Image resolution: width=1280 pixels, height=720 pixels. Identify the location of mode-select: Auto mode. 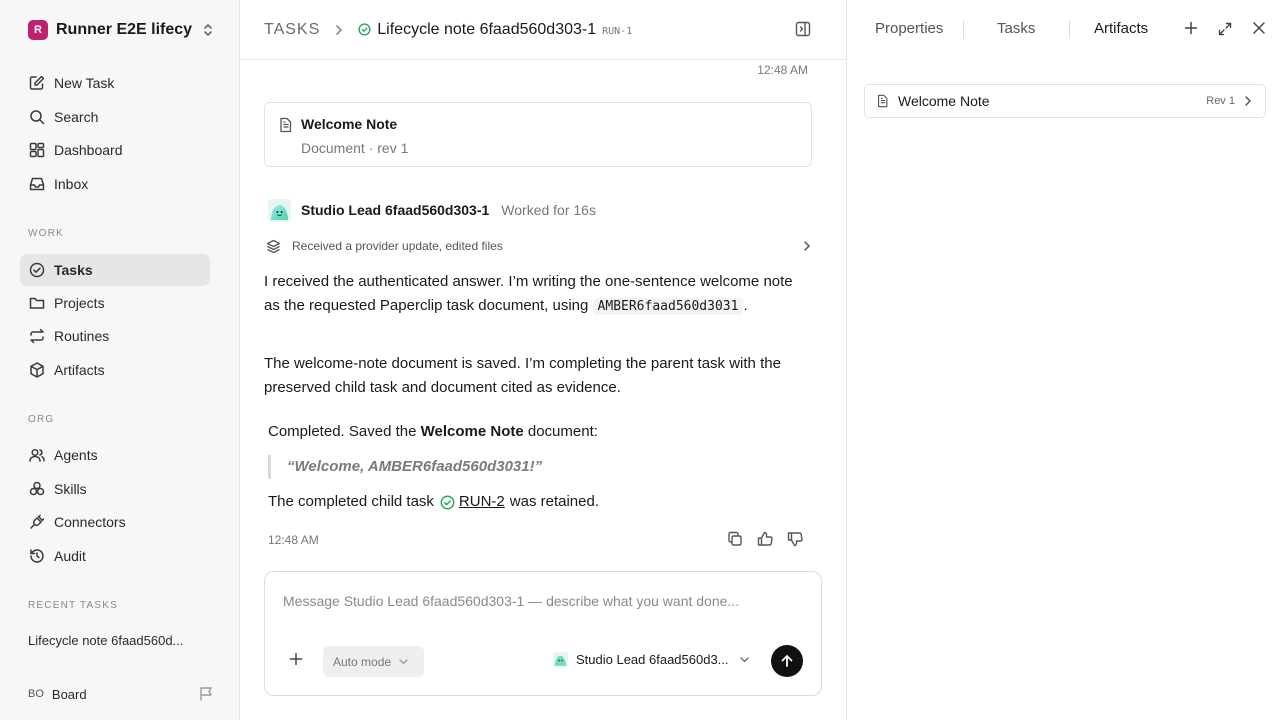
(373, 661).